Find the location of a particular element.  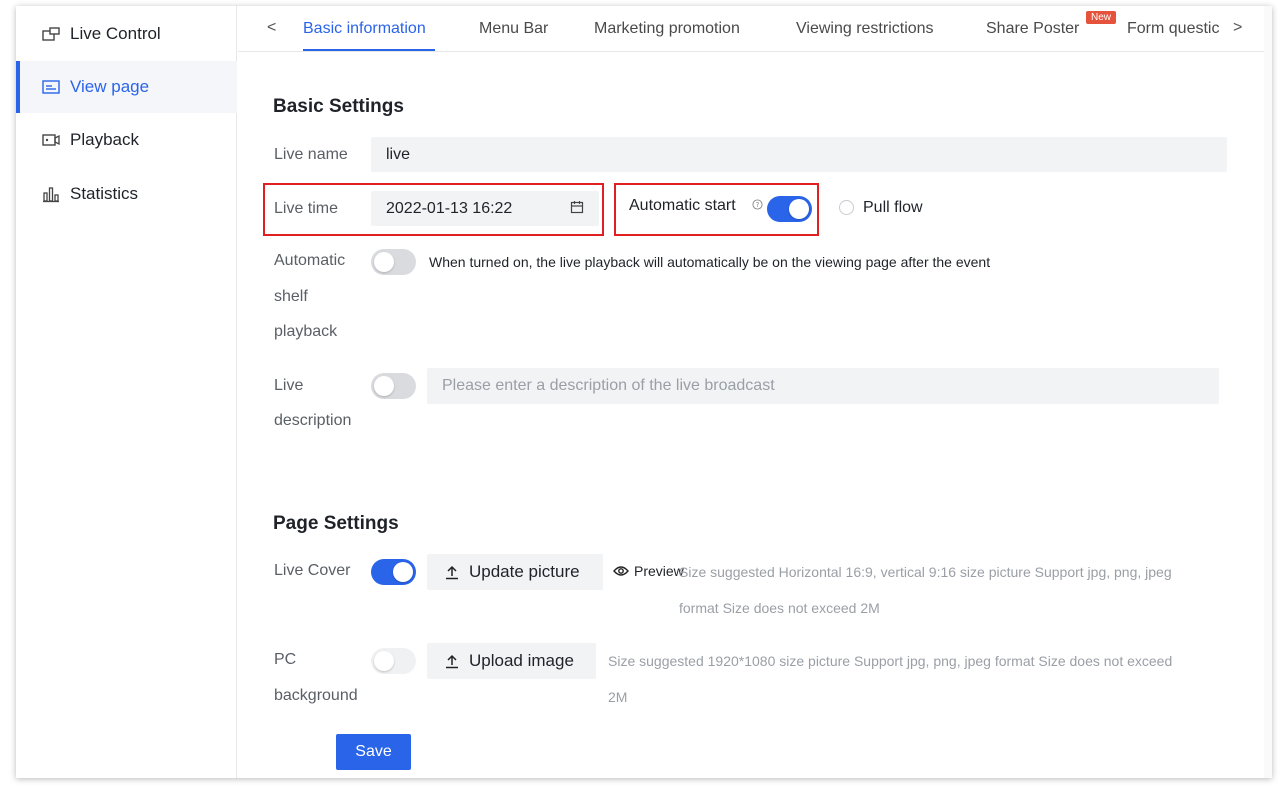

upload-image-button: Upload image is located at coordinates (511, 661).